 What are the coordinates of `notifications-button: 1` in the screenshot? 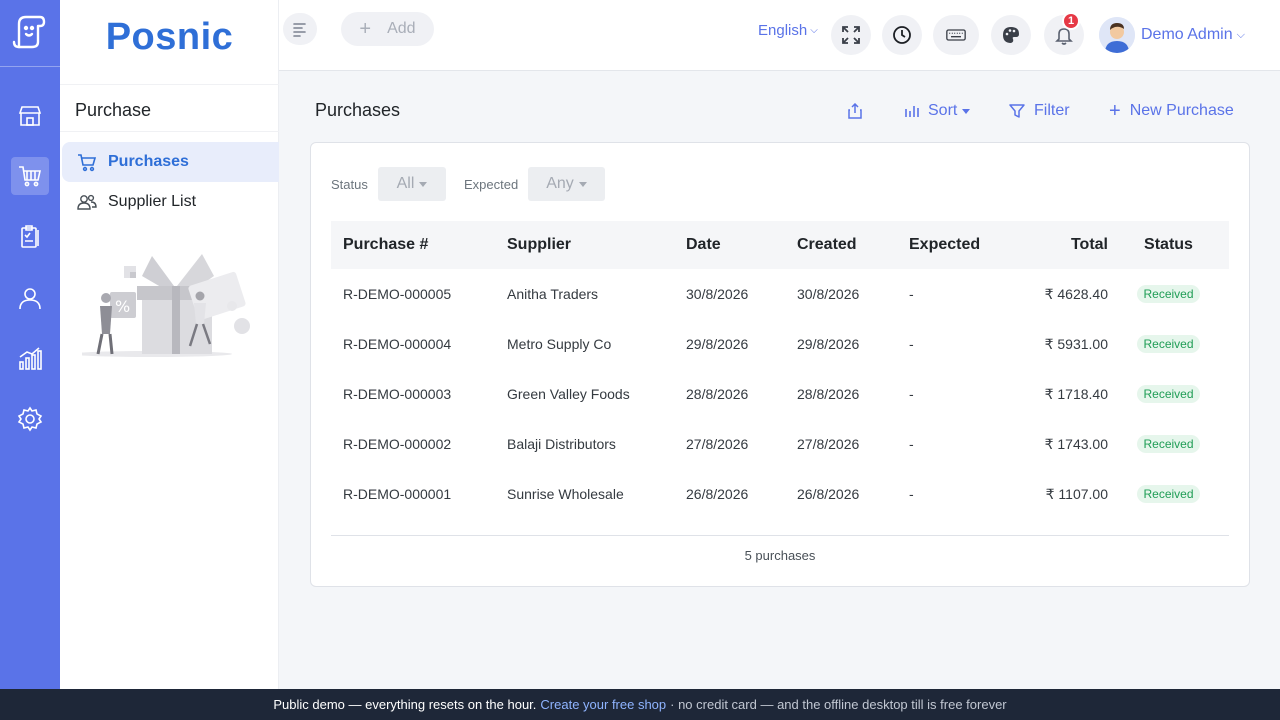 It's located at (1064, 33).